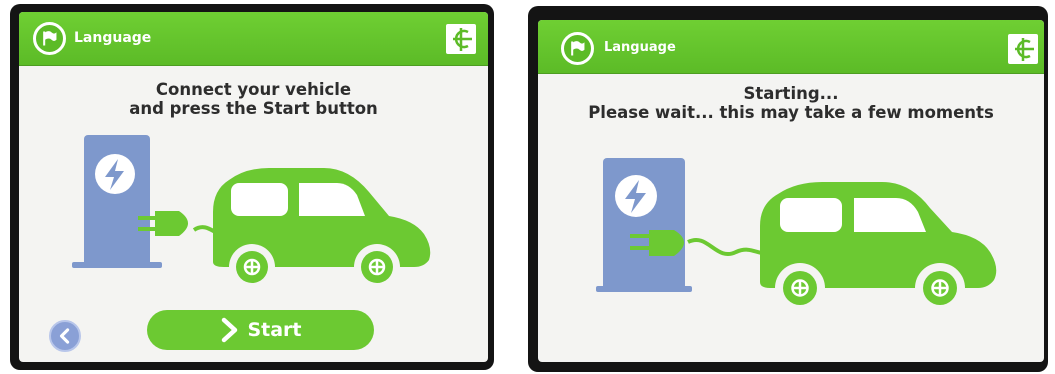 Image resolution: width=1055 pixels, height=374 pixels. Describe the element at coordinates (274, 330) in the screenshot. I see `start-button-label: Start` at that location.